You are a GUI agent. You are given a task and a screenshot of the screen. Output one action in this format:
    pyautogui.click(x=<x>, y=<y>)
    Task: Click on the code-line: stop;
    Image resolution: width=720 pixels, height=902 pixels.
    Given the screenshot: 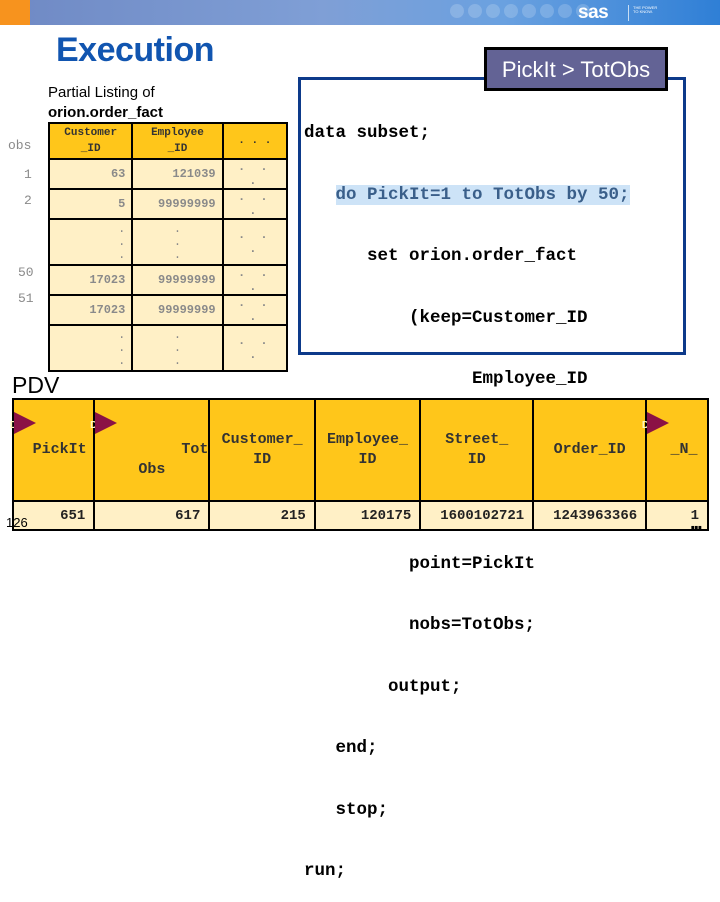 What is the action you would take?
    pyautogui.click(x=346, y=809)
    